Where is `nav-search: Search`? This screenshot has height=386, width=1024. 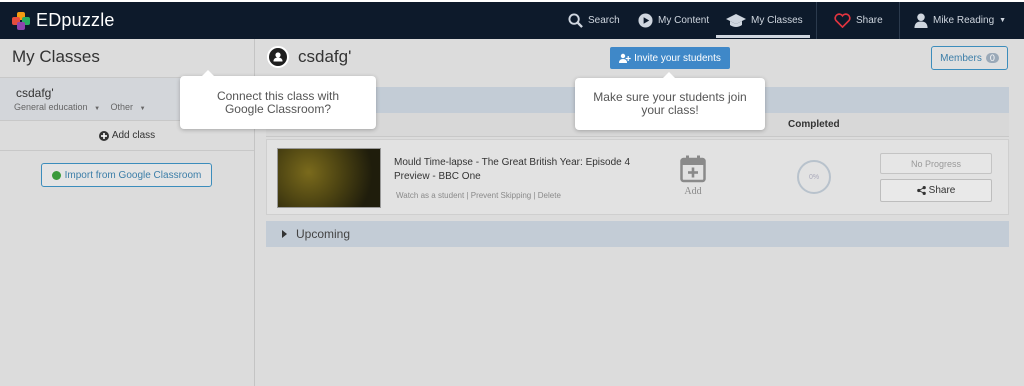
nav-search: Search is located at coordinates (594, 20).